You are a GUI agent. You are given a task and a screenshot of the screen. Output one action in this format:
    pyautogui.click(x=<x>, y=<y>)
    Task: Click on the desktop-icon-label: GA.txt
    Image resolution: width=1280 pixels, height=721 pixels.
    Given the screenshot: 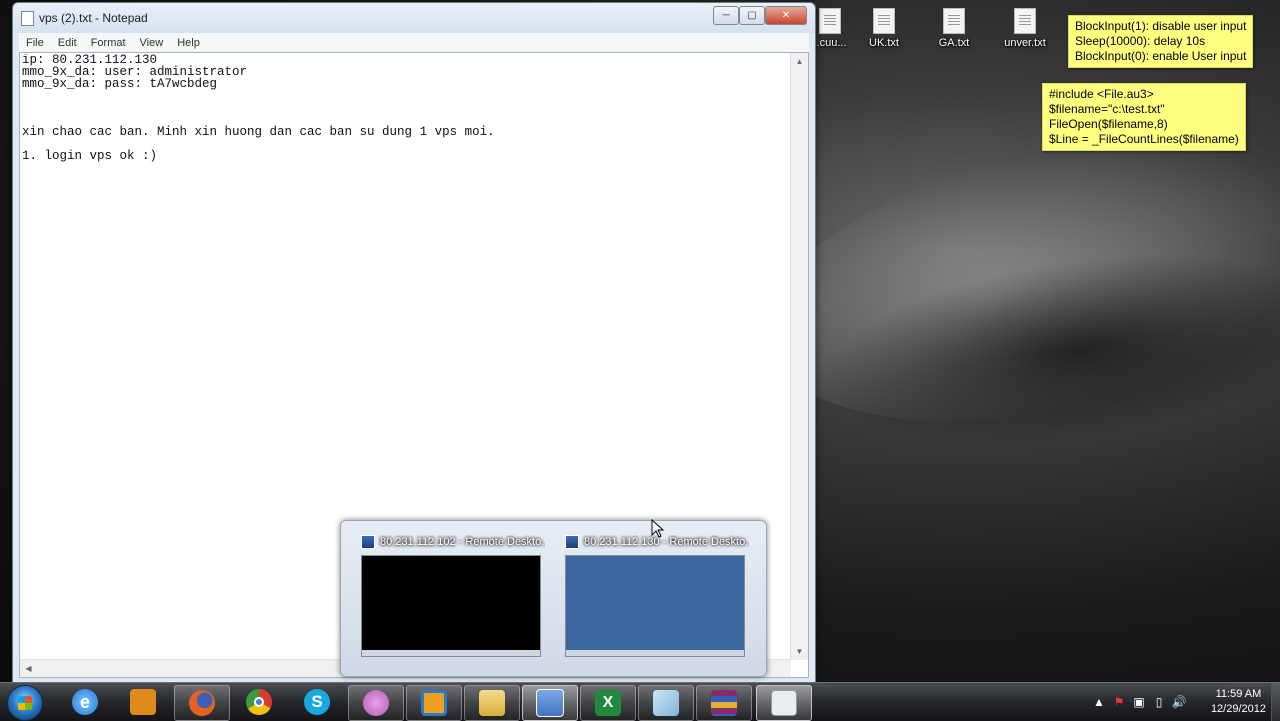 What is the action you would take?
    pyautogui.click(x=954, y=43)
    